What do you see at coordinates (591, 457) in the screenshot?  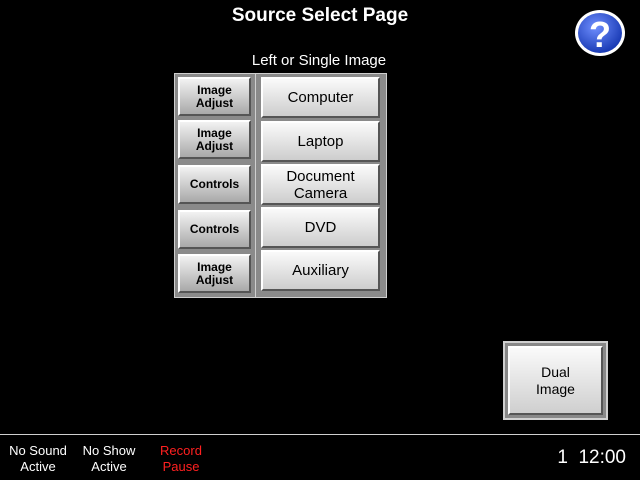 I see `clock-display: 1 12:00` at bounding box center [591, 457].